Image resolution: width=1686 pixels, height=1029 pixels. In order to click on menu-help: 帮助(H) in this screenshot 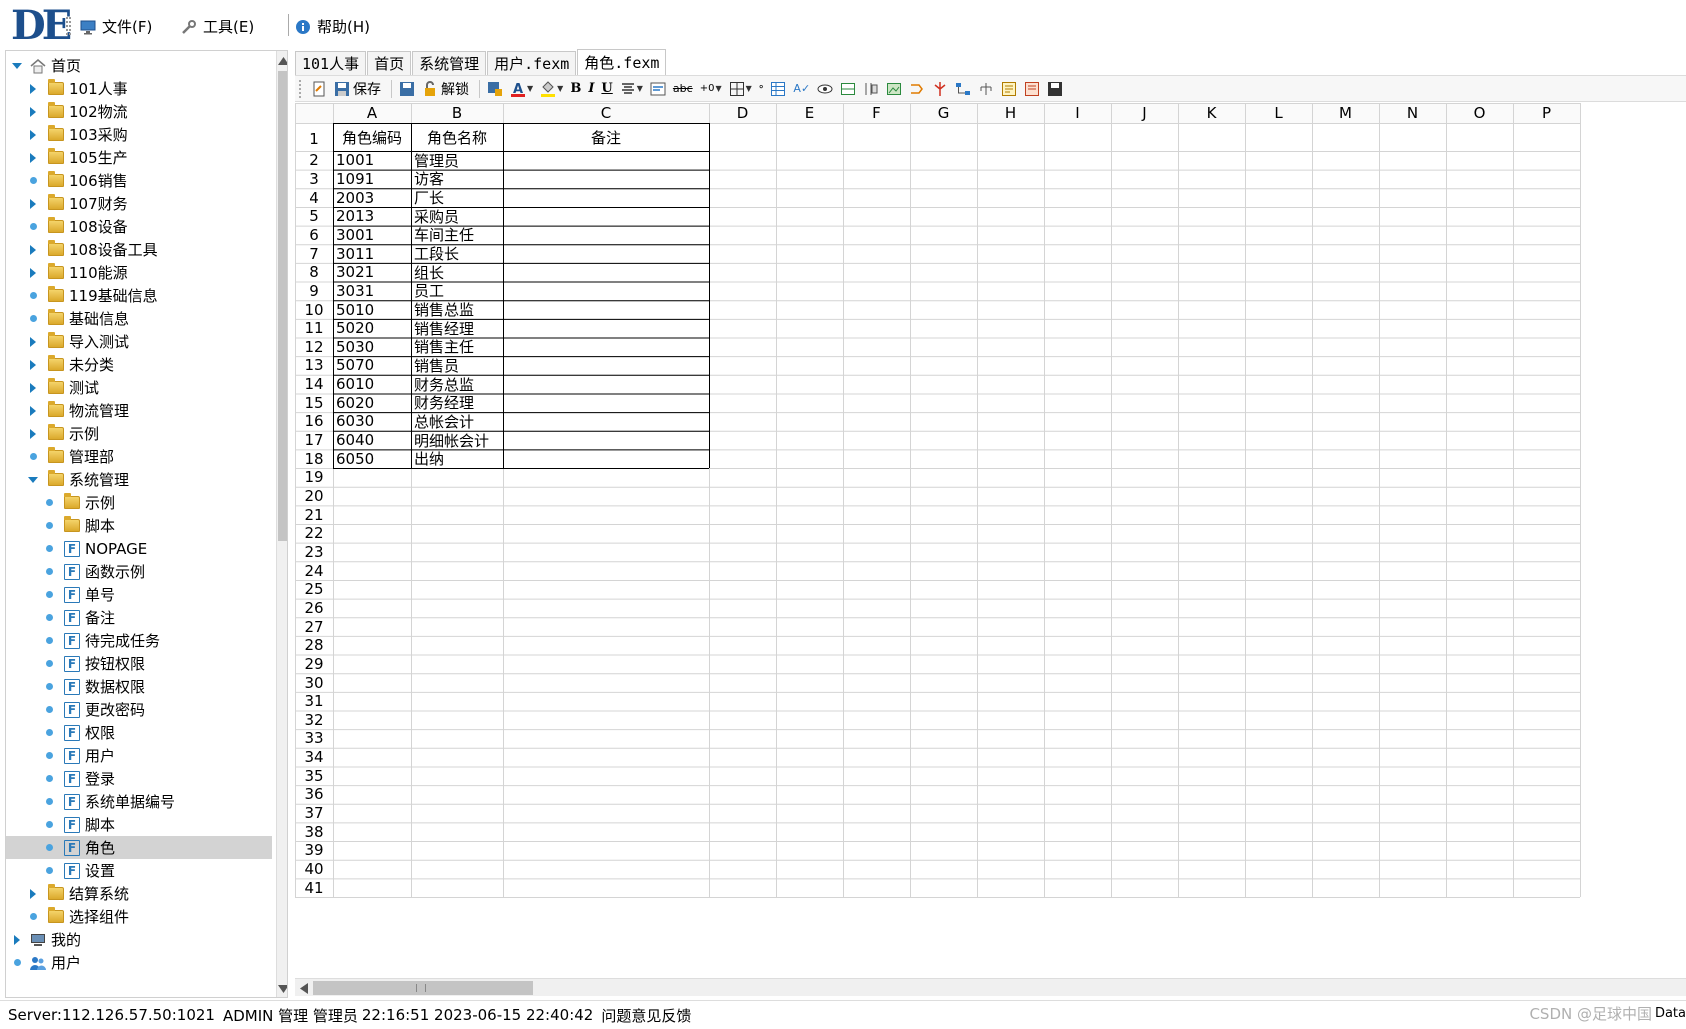, I will do `click(332, 26)`.